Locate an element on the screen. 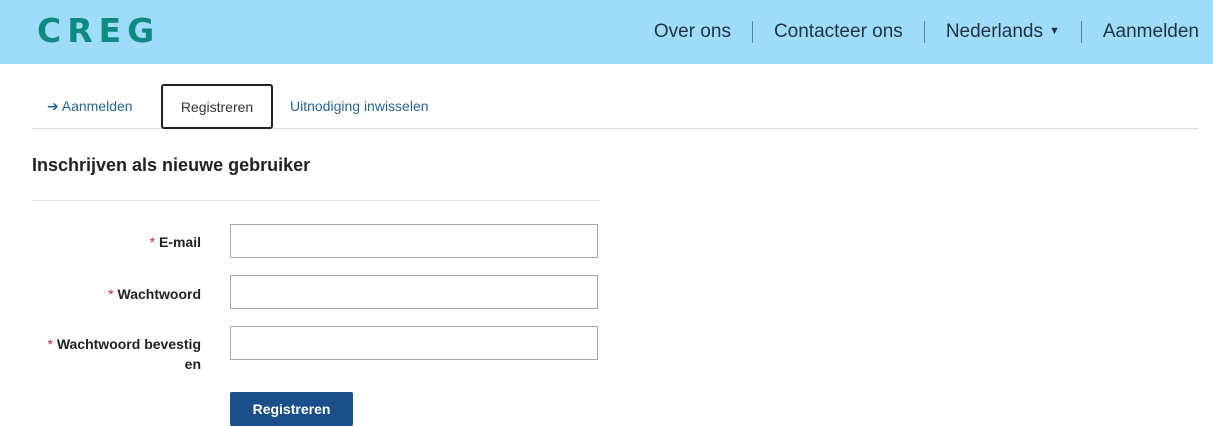 This screenshot has width=1213, height=426. tab-login-label: Aanmelden is located at coordinates (97, 106).